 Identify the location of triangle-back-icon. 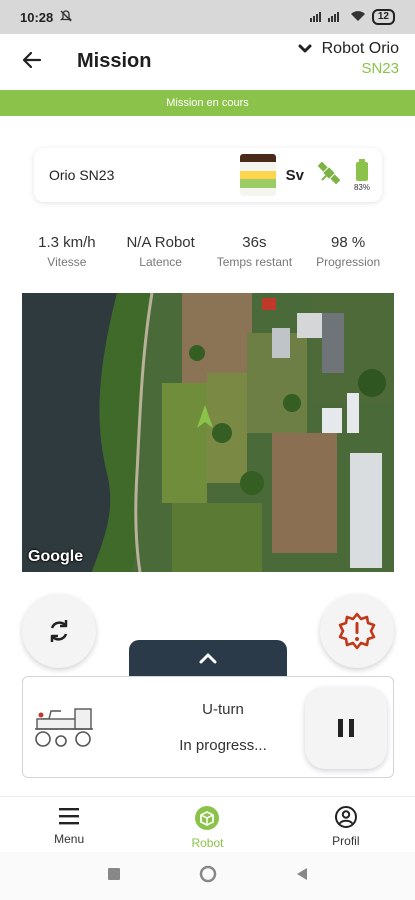
(301, 873).